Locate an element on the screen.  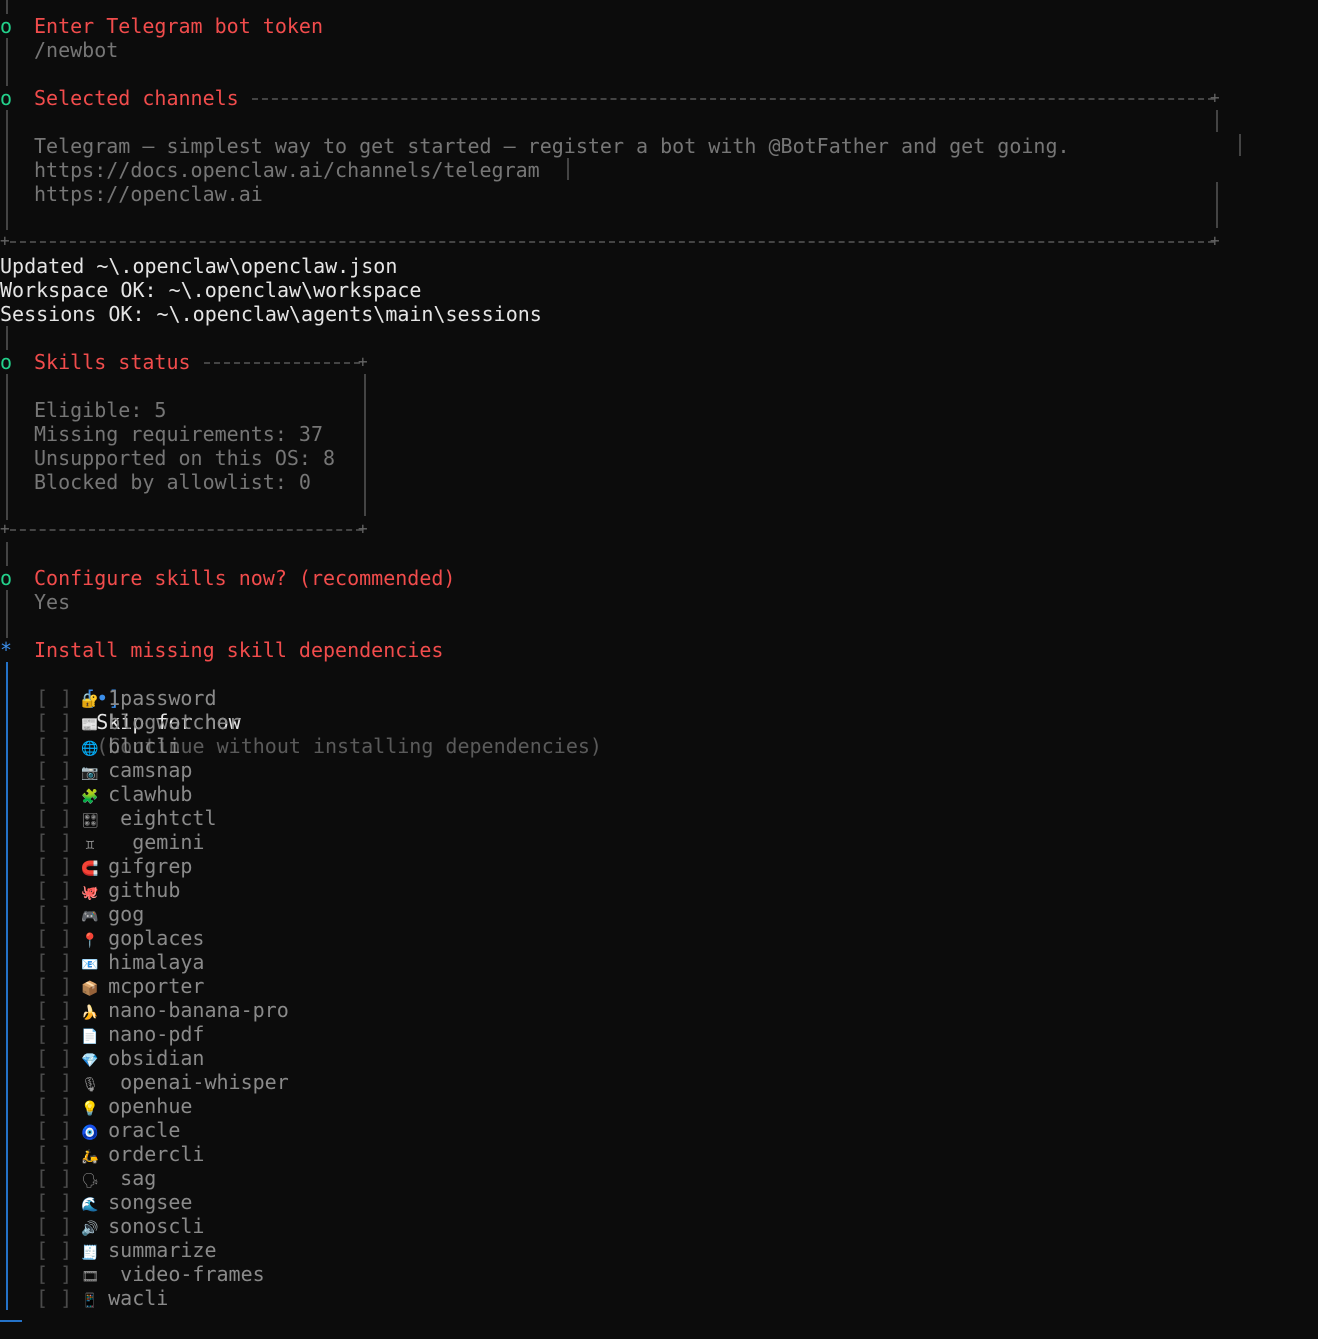
dependency-option: [ ] 🎞 video-frames is located at coordinates (150, 1274).